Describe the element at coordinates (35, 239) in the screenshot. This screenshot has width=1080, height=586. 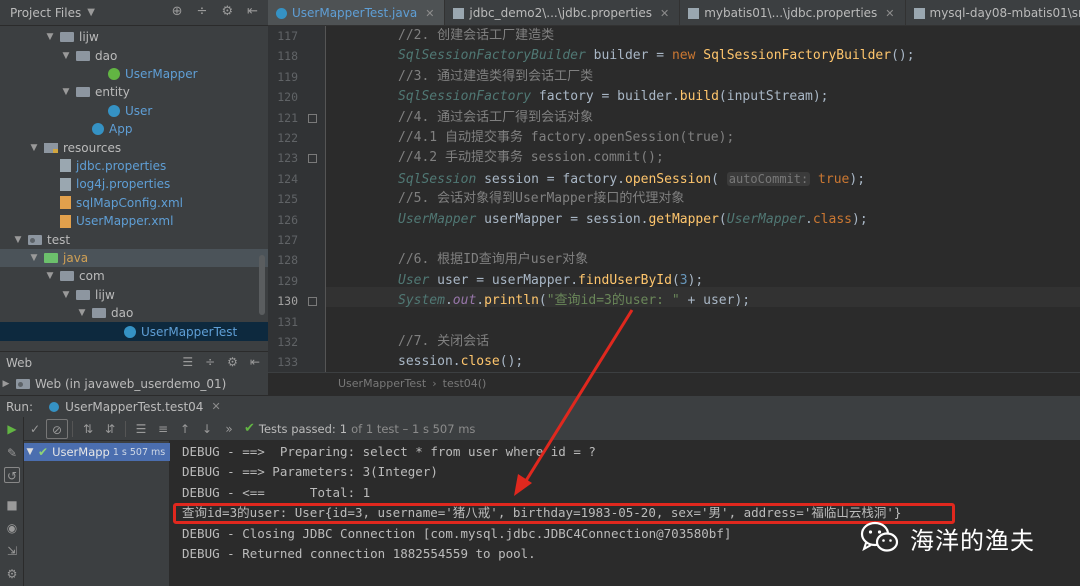
I see `folder-icon` at that location.